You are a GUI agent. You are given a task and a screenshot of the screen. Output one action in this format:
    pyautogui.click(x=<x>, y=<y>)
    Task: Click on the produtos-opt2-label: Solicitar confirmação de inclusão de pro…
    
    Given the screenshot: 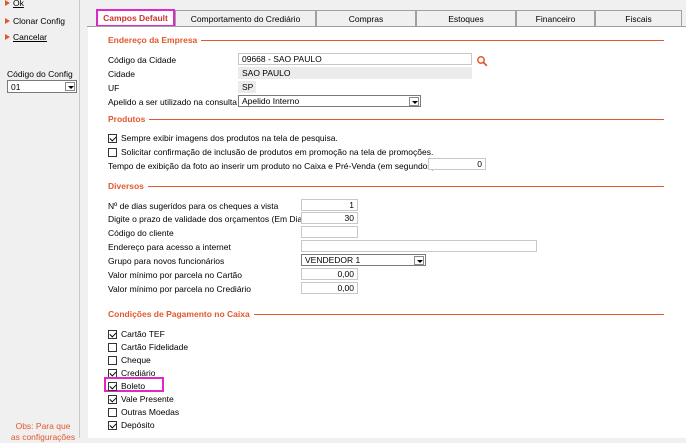 What is the action you would take?
    pyautogui.click(x=277, y=152)
    